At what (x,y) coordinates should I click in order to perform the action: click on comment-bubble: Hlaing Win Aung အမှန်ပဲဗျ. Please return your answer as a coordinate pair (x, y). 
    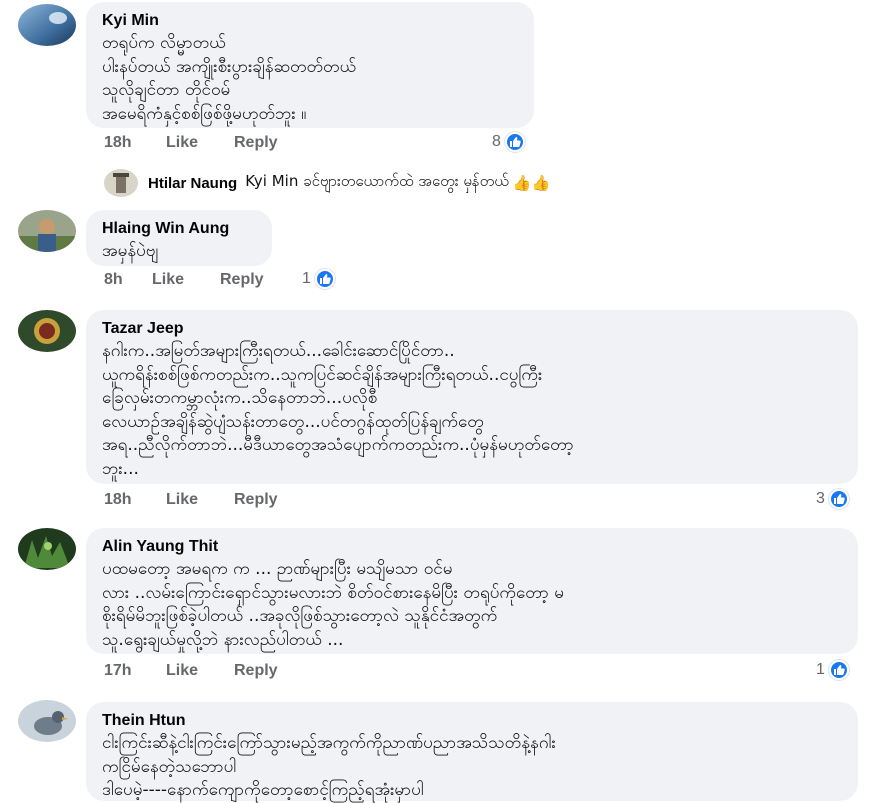
    Looking at the image, I should click on (179, 238).